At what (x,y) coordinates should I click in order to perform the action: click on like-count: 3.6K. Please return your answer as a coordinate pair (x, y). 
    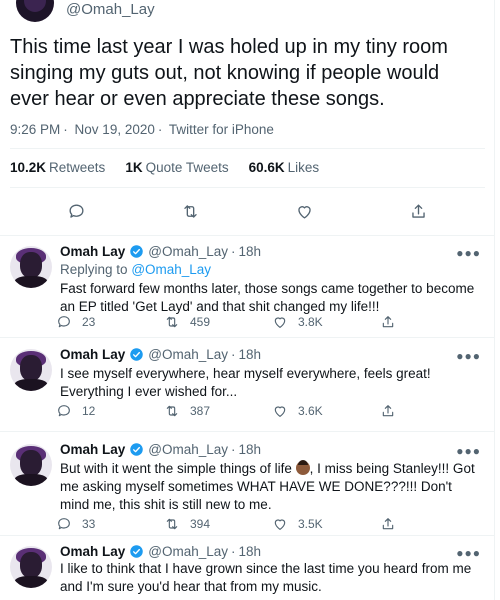
    Looking at the image, I should click on (310, 411).